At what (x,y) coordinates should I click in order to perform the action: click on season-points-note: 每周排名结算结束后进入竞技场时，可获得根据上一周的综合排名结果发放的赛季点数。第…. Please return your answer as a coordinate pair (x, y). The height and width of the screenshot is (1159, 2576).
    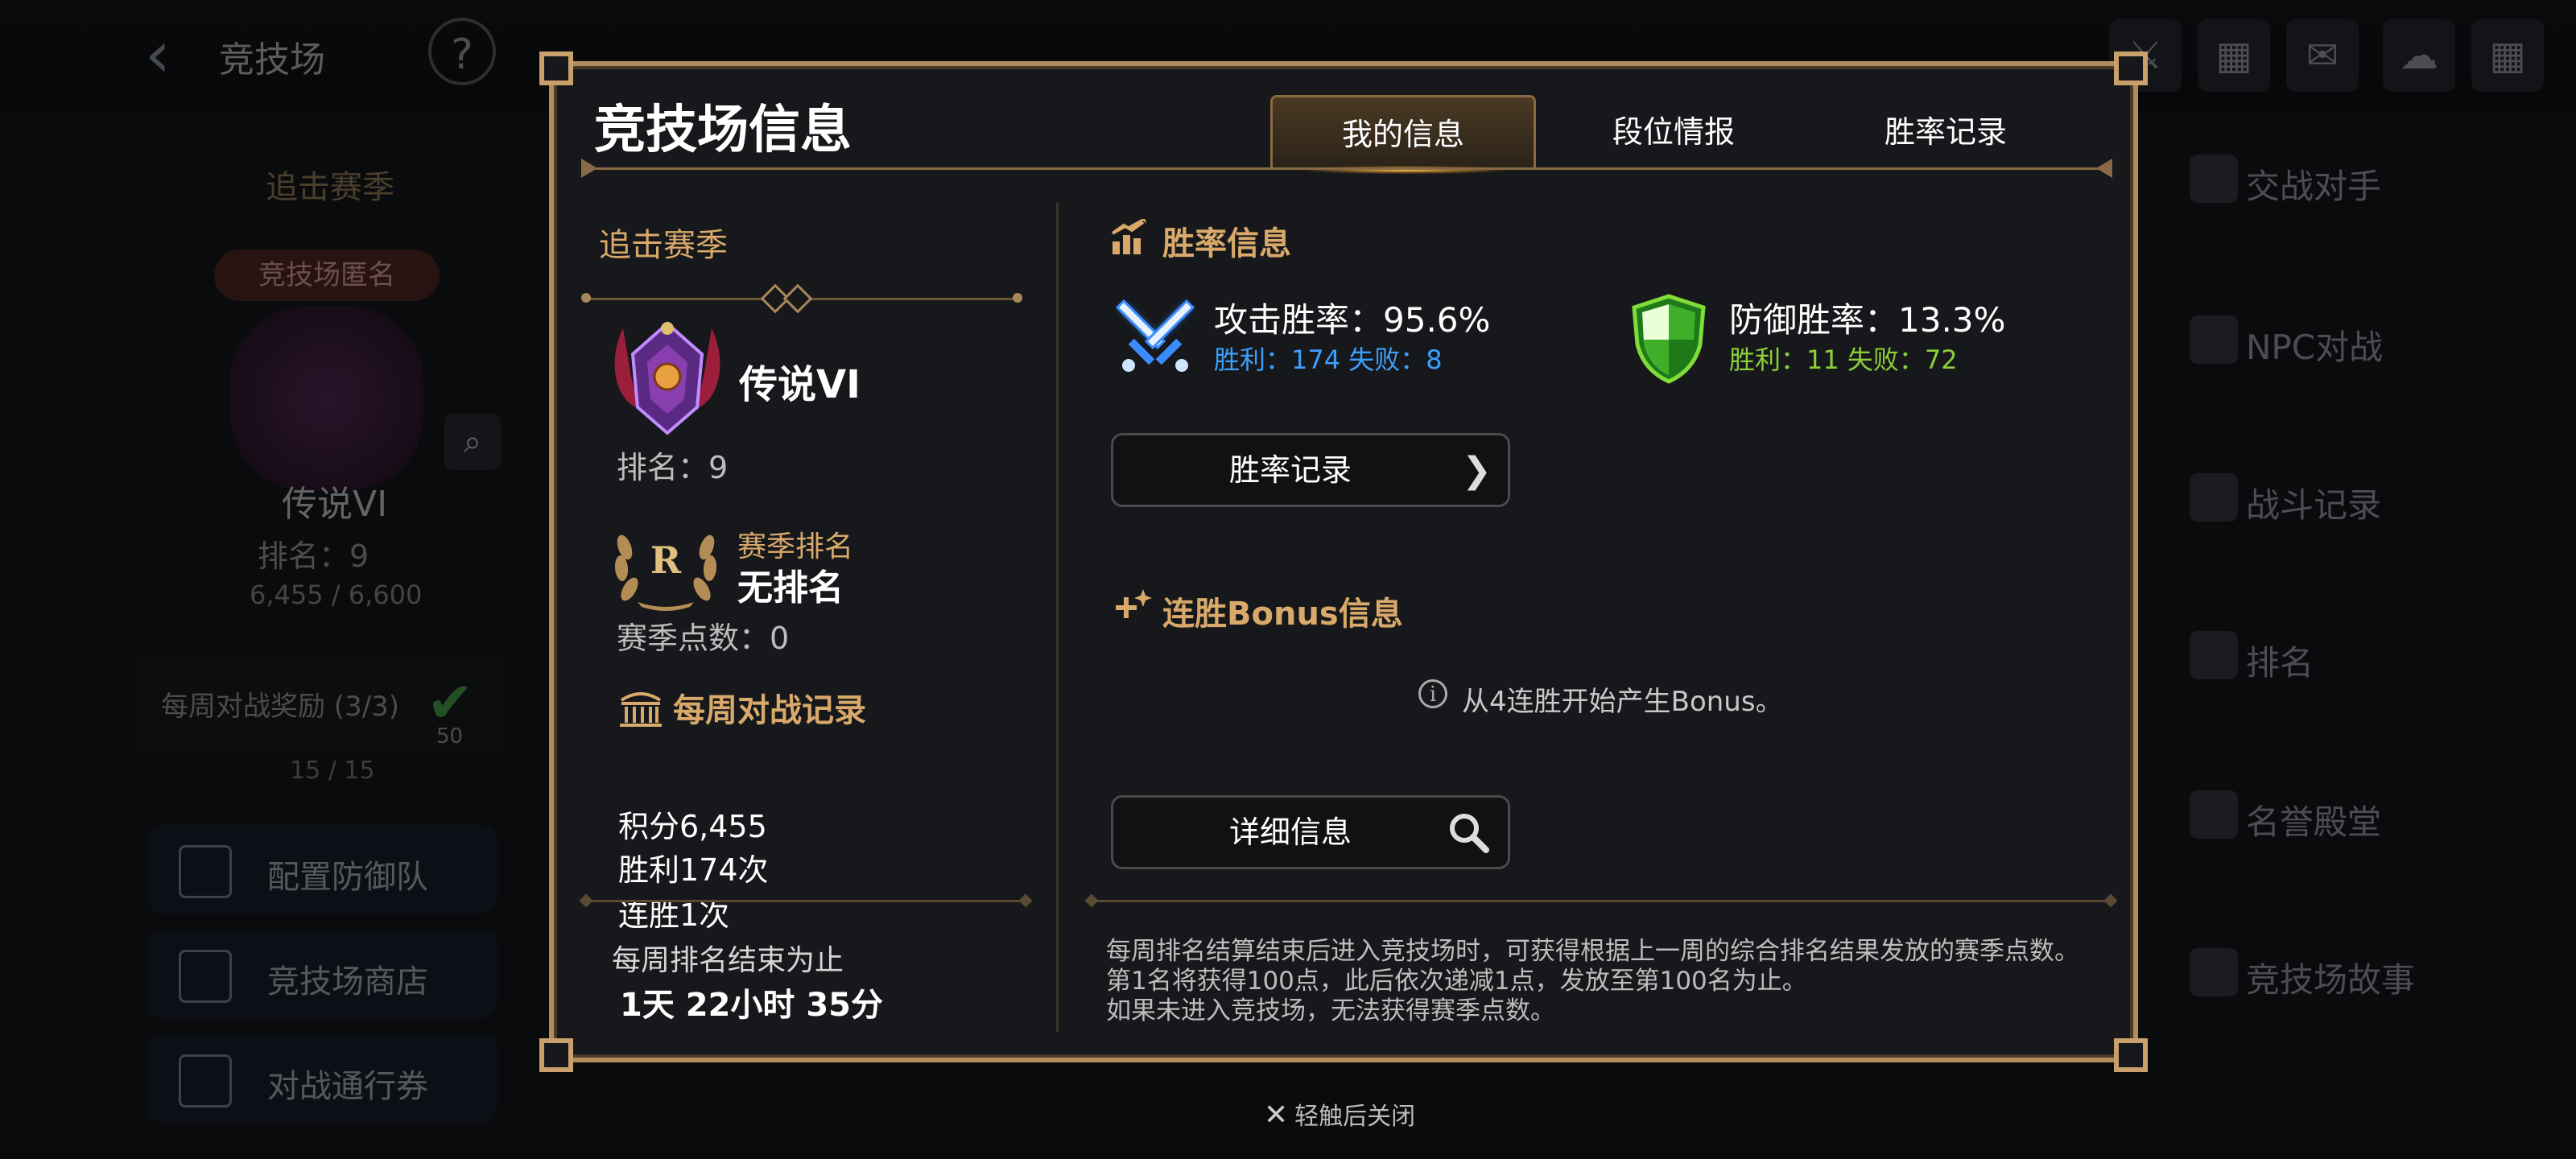
    Looking at the image, I should click on (1592, 981).